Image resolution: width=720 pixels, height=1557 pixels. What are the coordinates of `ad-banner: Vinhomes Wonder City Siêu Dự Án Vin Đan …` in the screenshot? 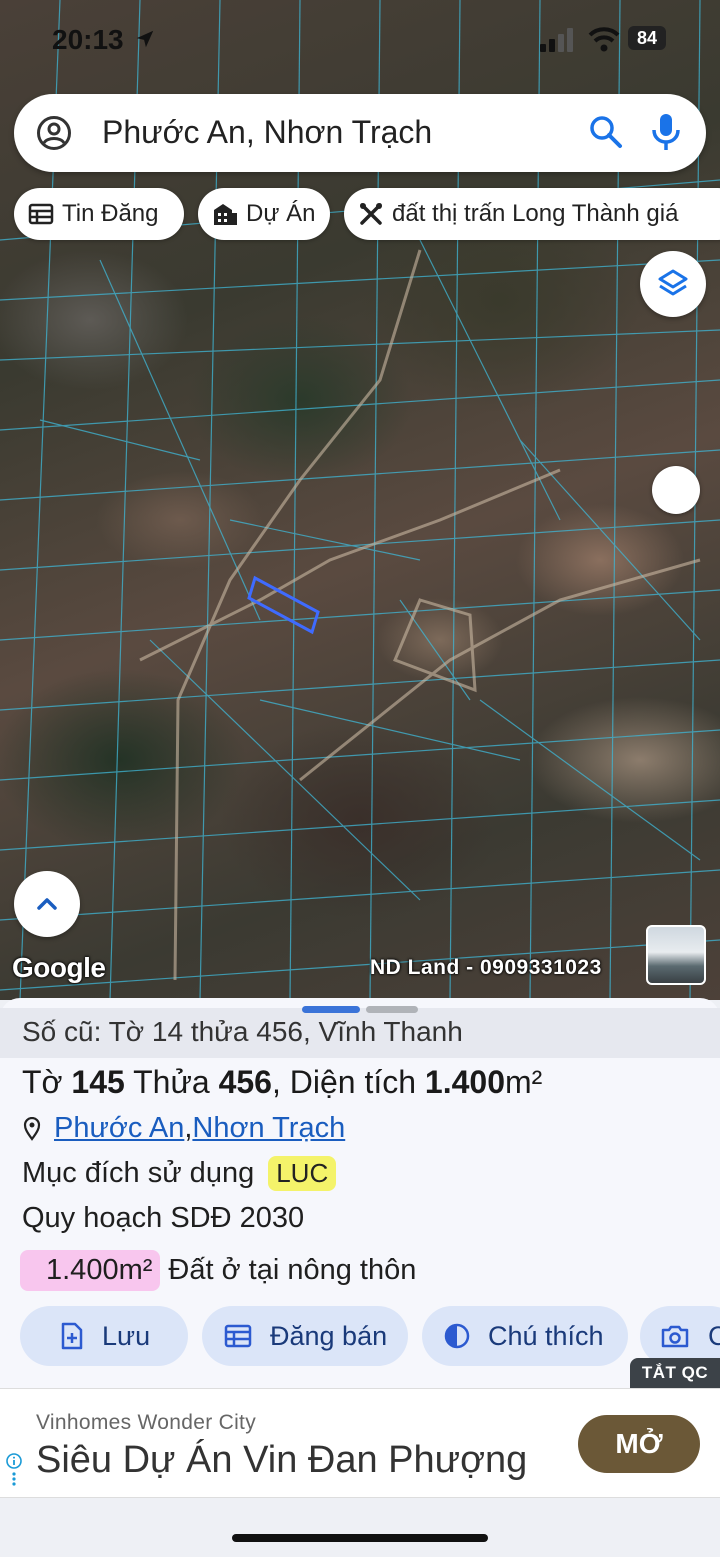 It's located at (360, 1443).